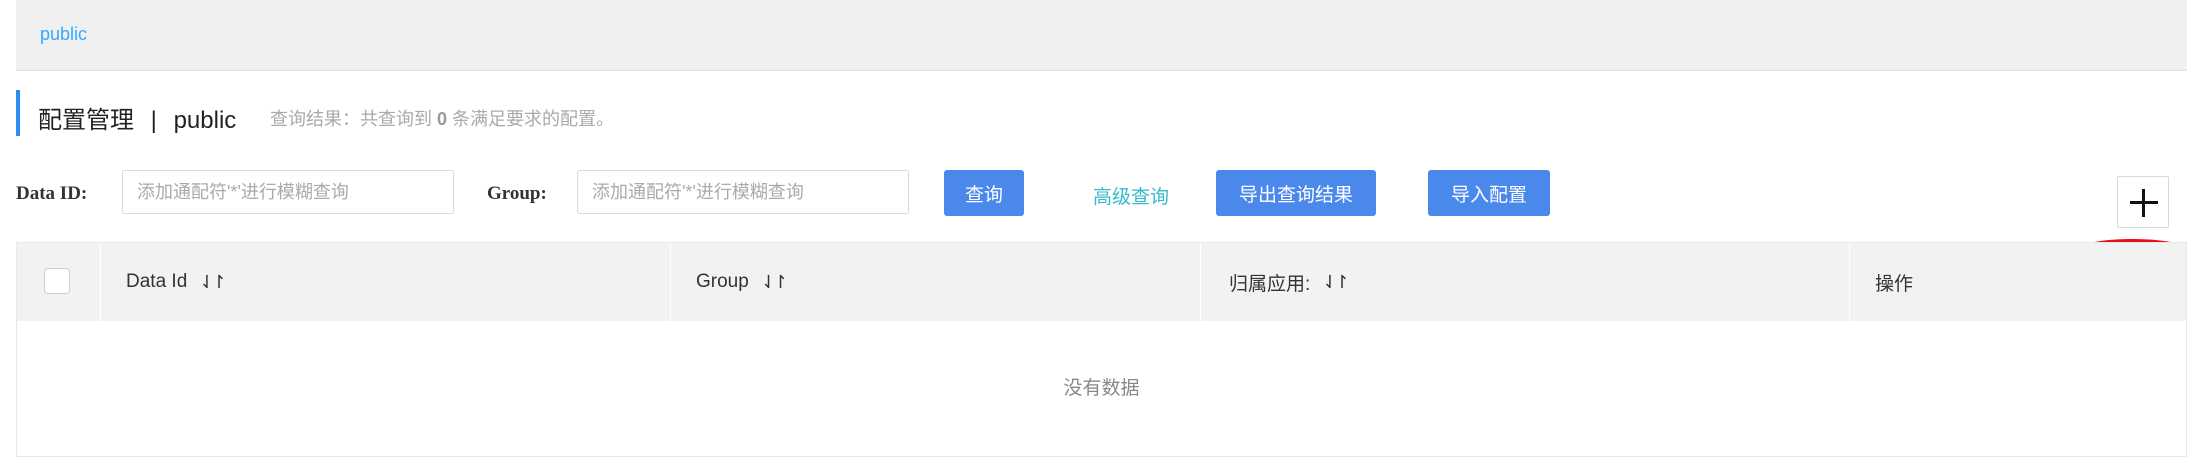  What do you see at coordinates (351, 119) in the screenshot?
I see `result-prefix: 查询结果：共查询到` at bounding box center [351, 119].